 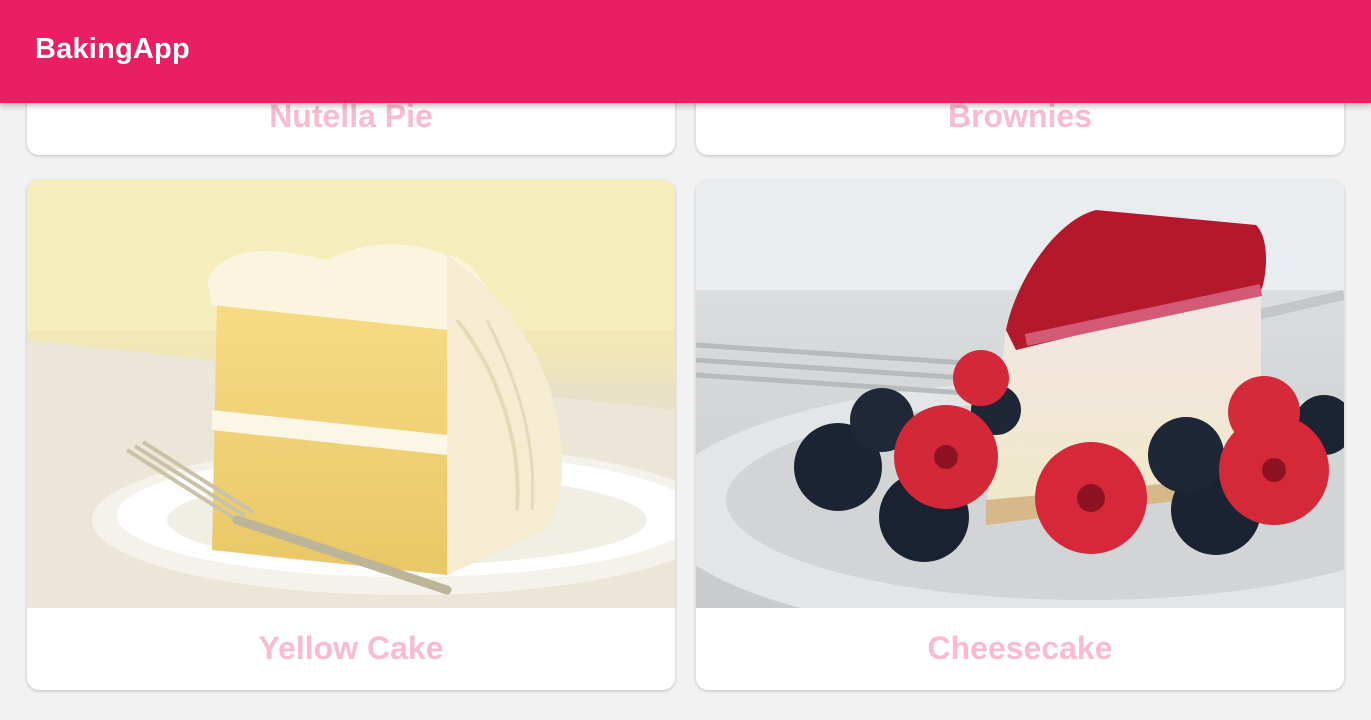 I want to click on app-title: BakingApp, so click(x=112, y=49).